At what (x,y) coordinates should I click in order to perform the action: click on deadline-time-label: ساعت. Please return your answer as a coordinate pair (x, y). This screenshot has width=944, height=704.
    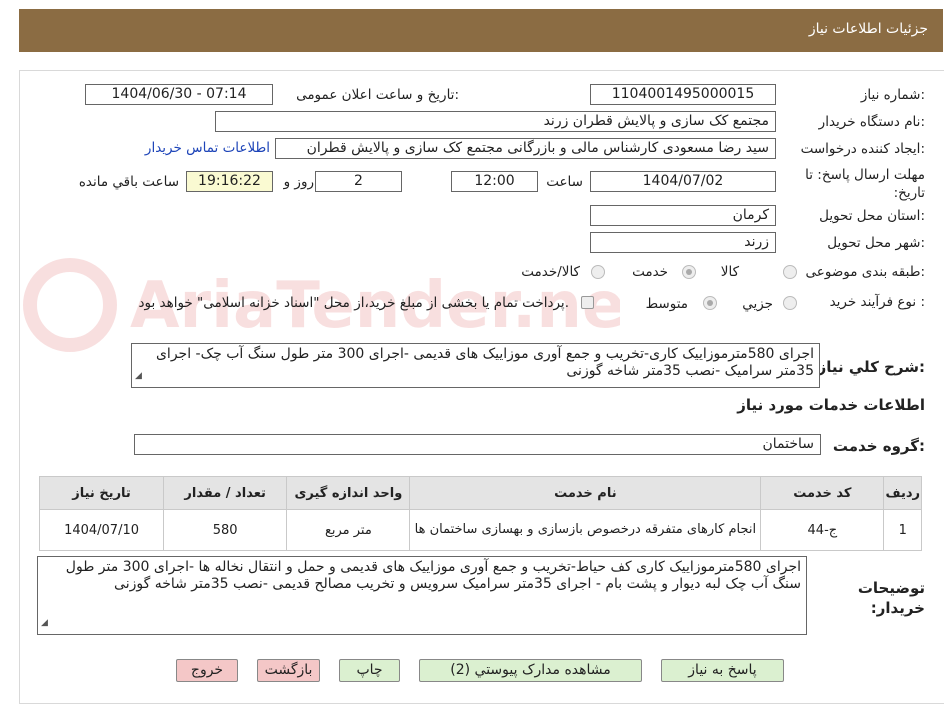
    Looking at the image, I should click on (564, 182).